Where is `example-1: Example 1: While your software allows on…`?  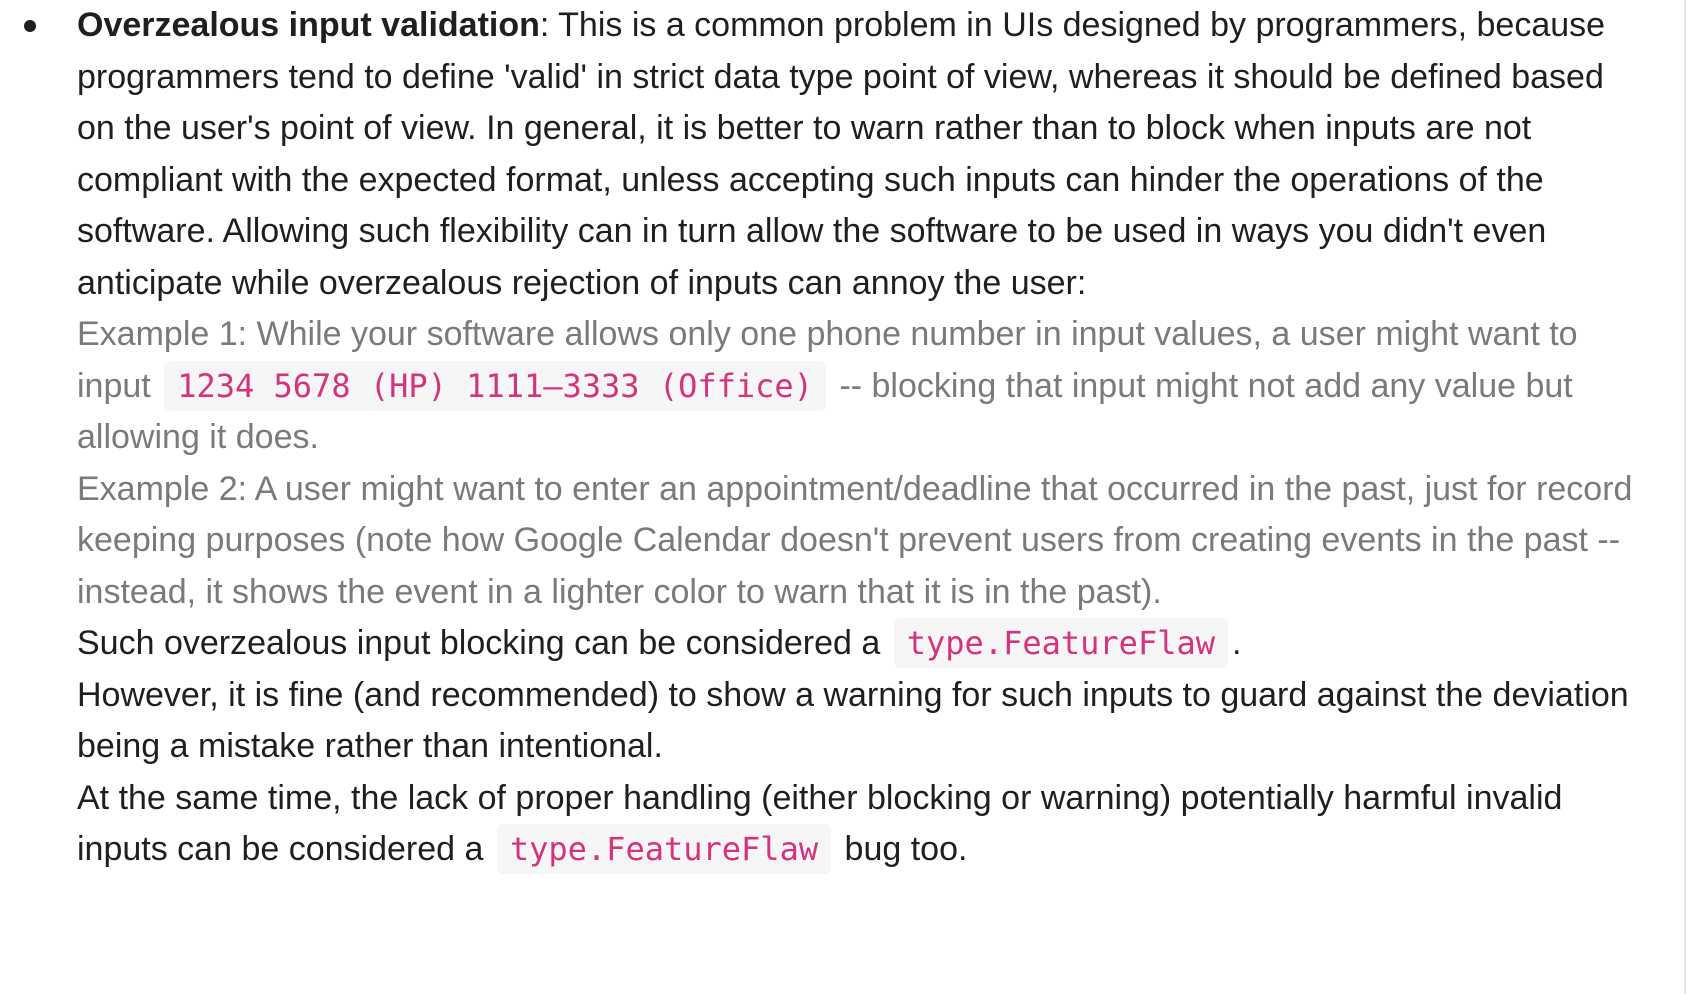
example-1: Example 1: While your software allows on… is located at coordinates (863, 386).